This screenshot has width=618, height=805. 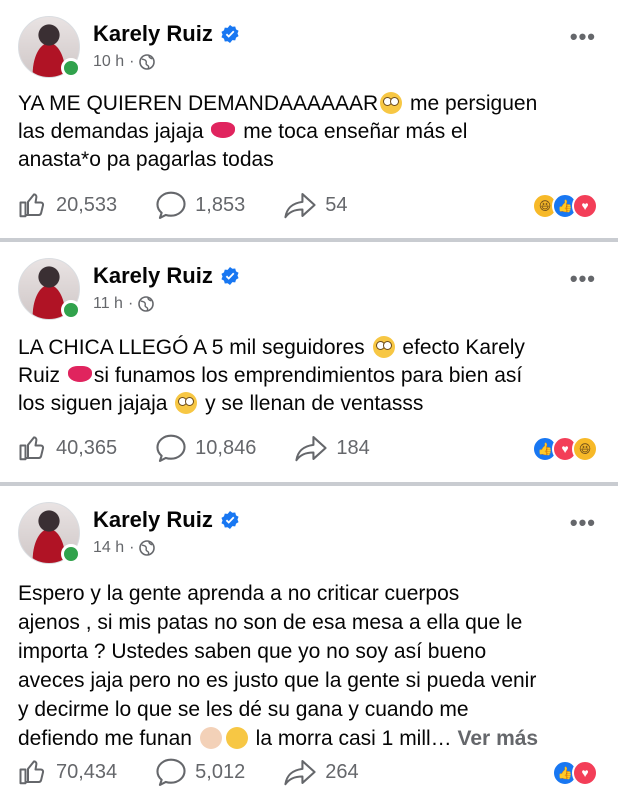 I want to click on post-meta: 10 h ·, so click(x=124, y=62).